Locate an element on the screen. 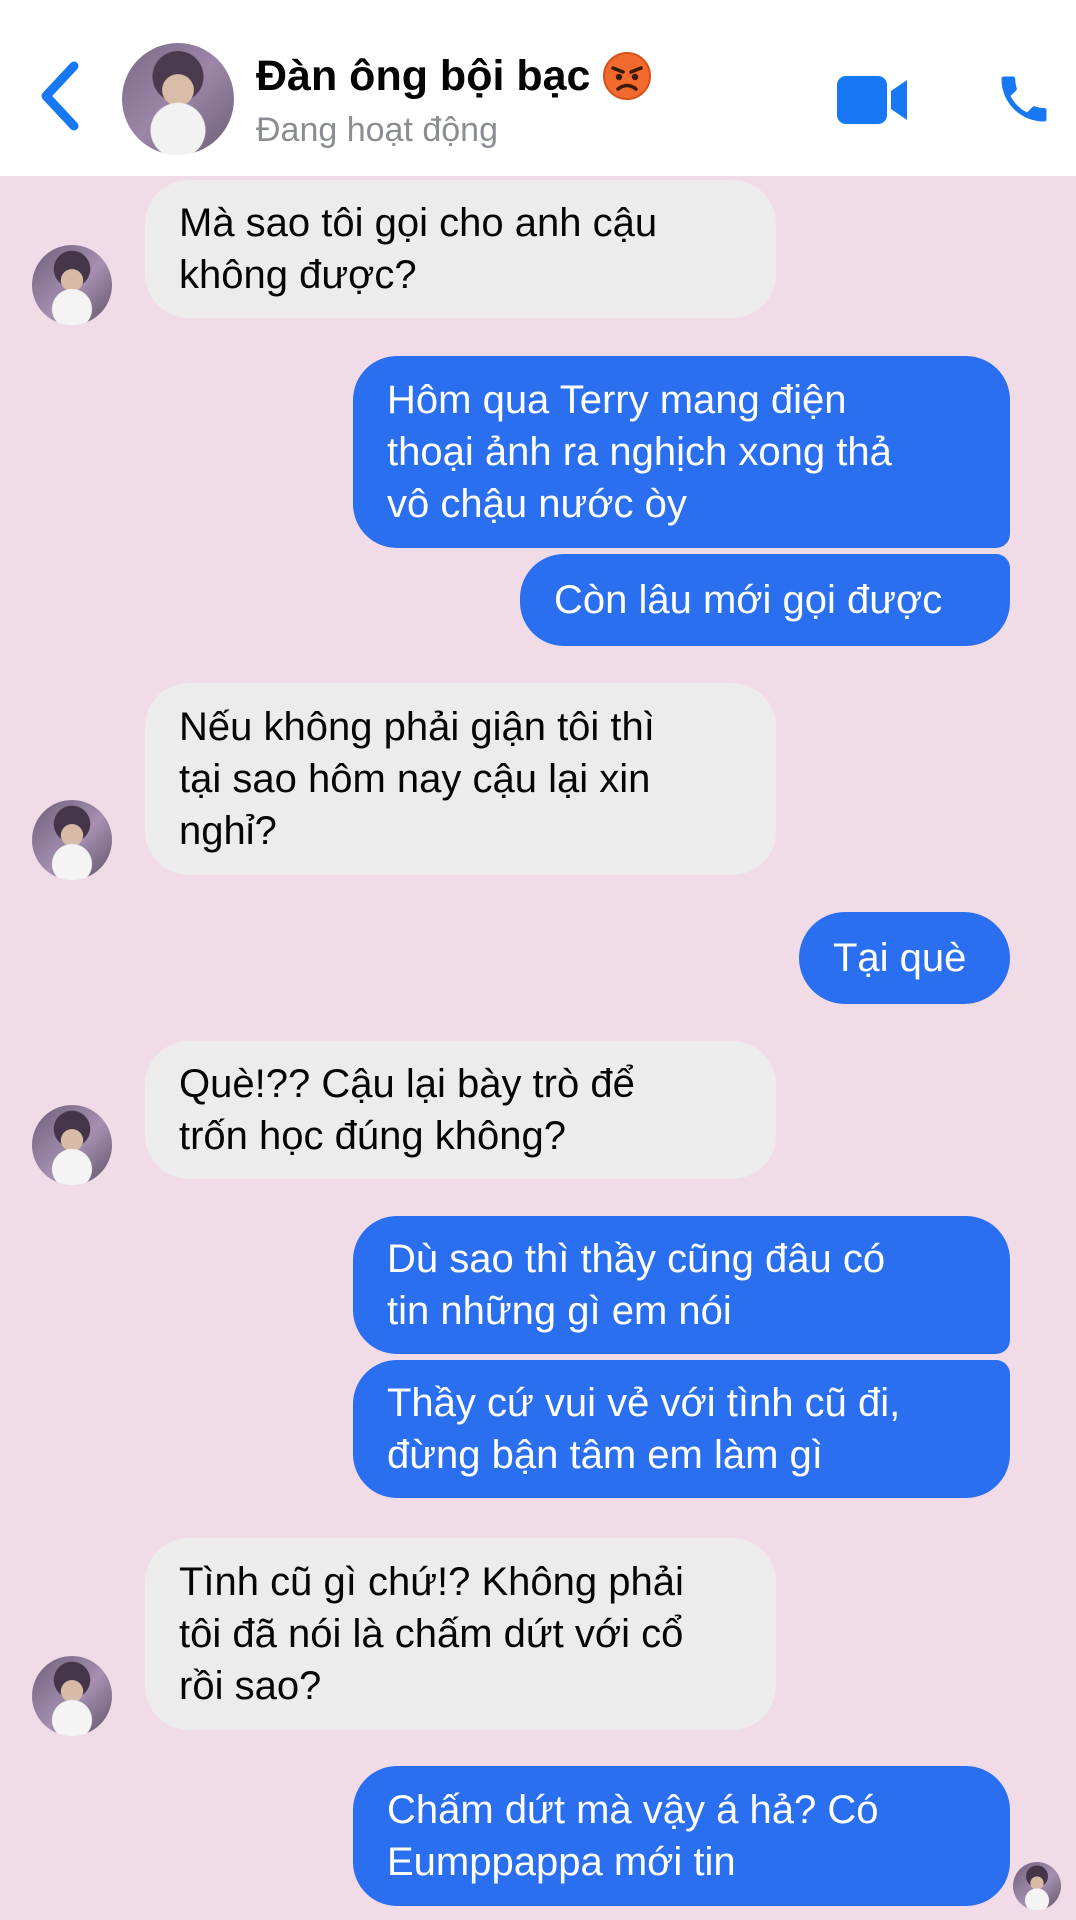 The height and width of the screenshot is (1920, 1076). contact-info: Đàn ông bội bạc Đang hoạt động is located at coordinates (454, 101).